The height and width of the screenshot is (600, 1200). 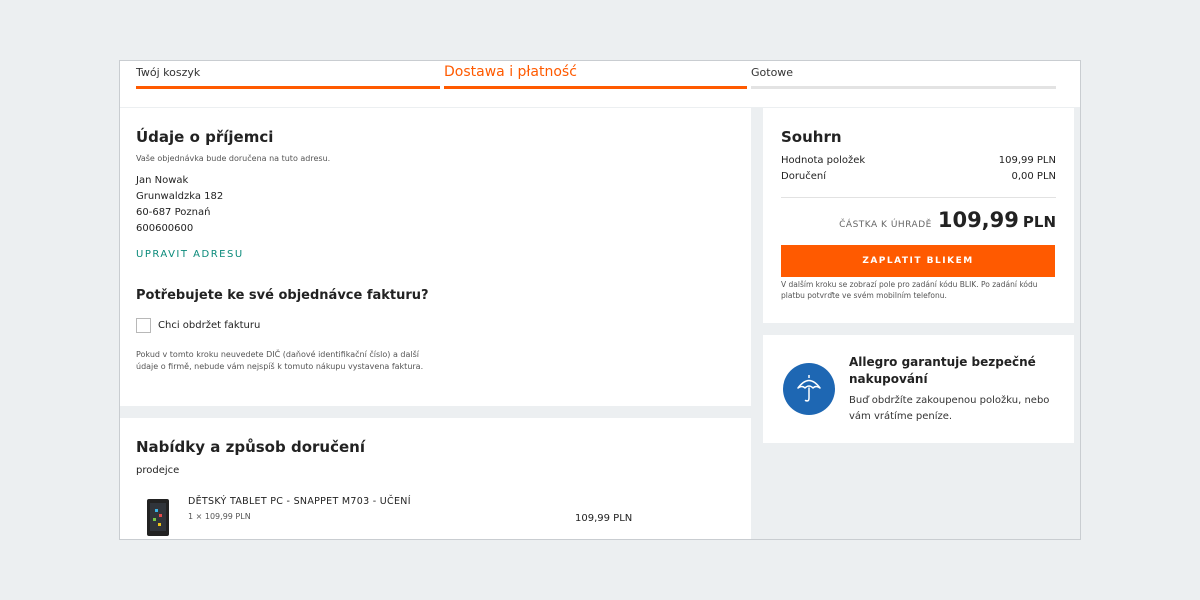 What do you see at coordinates (604, 518) in the screenshot?
I see `product-total: 109,99 PLN` at bounding box center [604, 518].